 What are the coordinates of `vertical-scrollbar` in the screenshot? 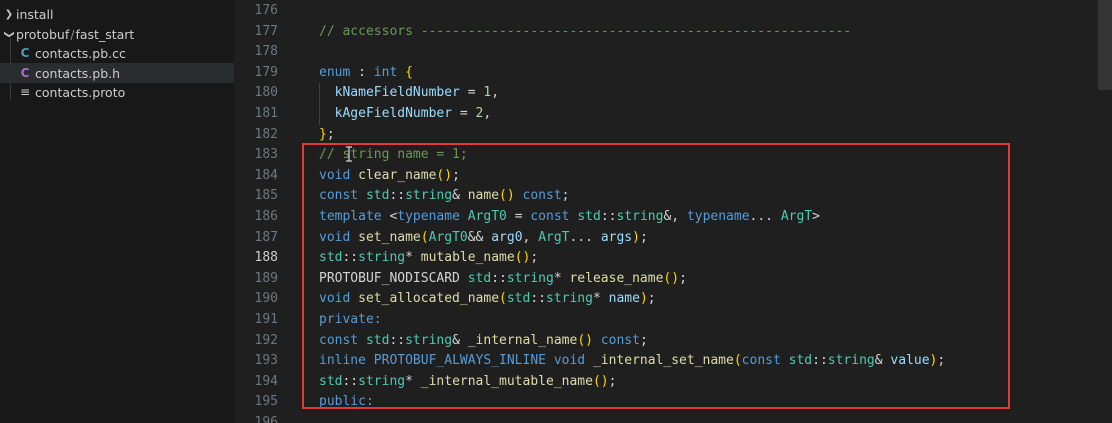 It's located at (1105, 211).